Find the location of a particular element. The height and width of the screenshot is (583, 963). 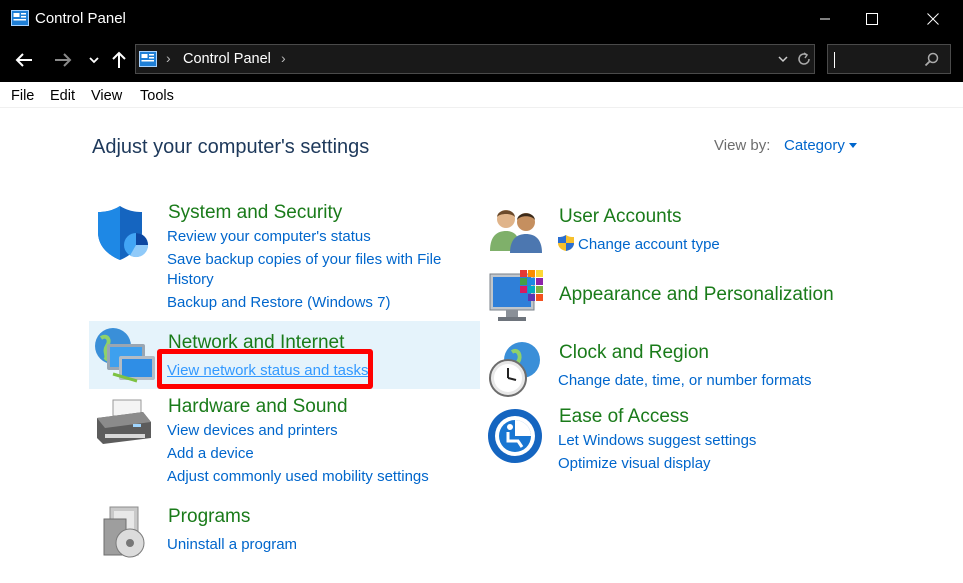

network-globe-icon is located at coordinates (125, 355).